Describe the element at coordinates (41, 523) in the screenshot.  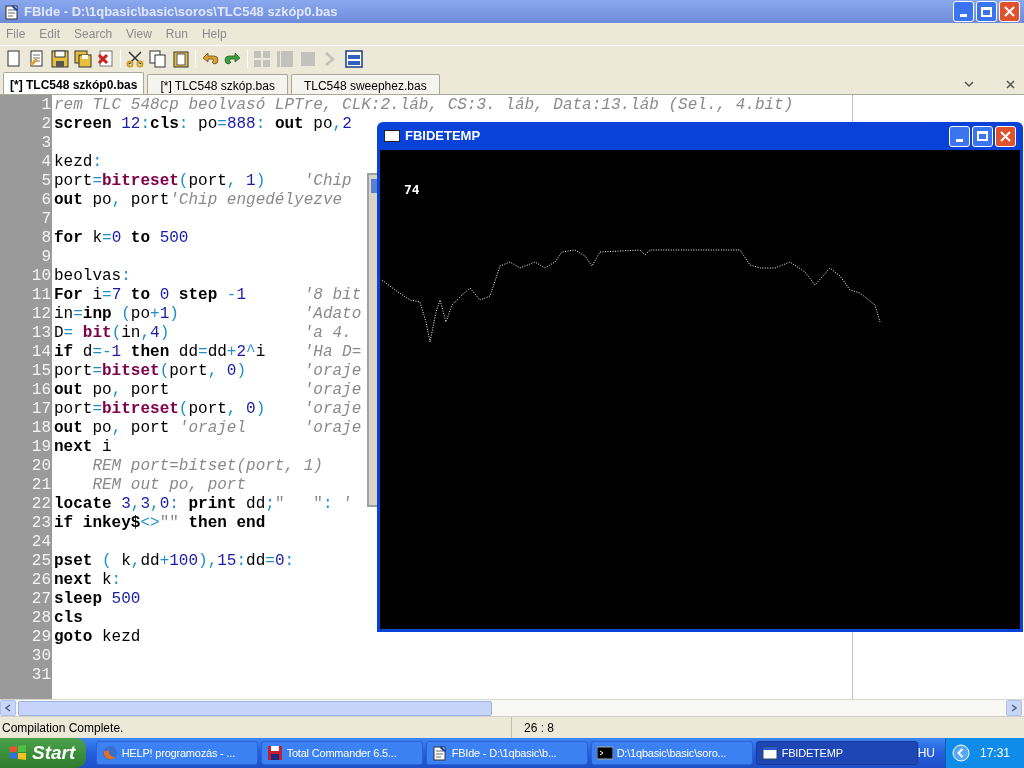
I see `line-number: 23` at that location.